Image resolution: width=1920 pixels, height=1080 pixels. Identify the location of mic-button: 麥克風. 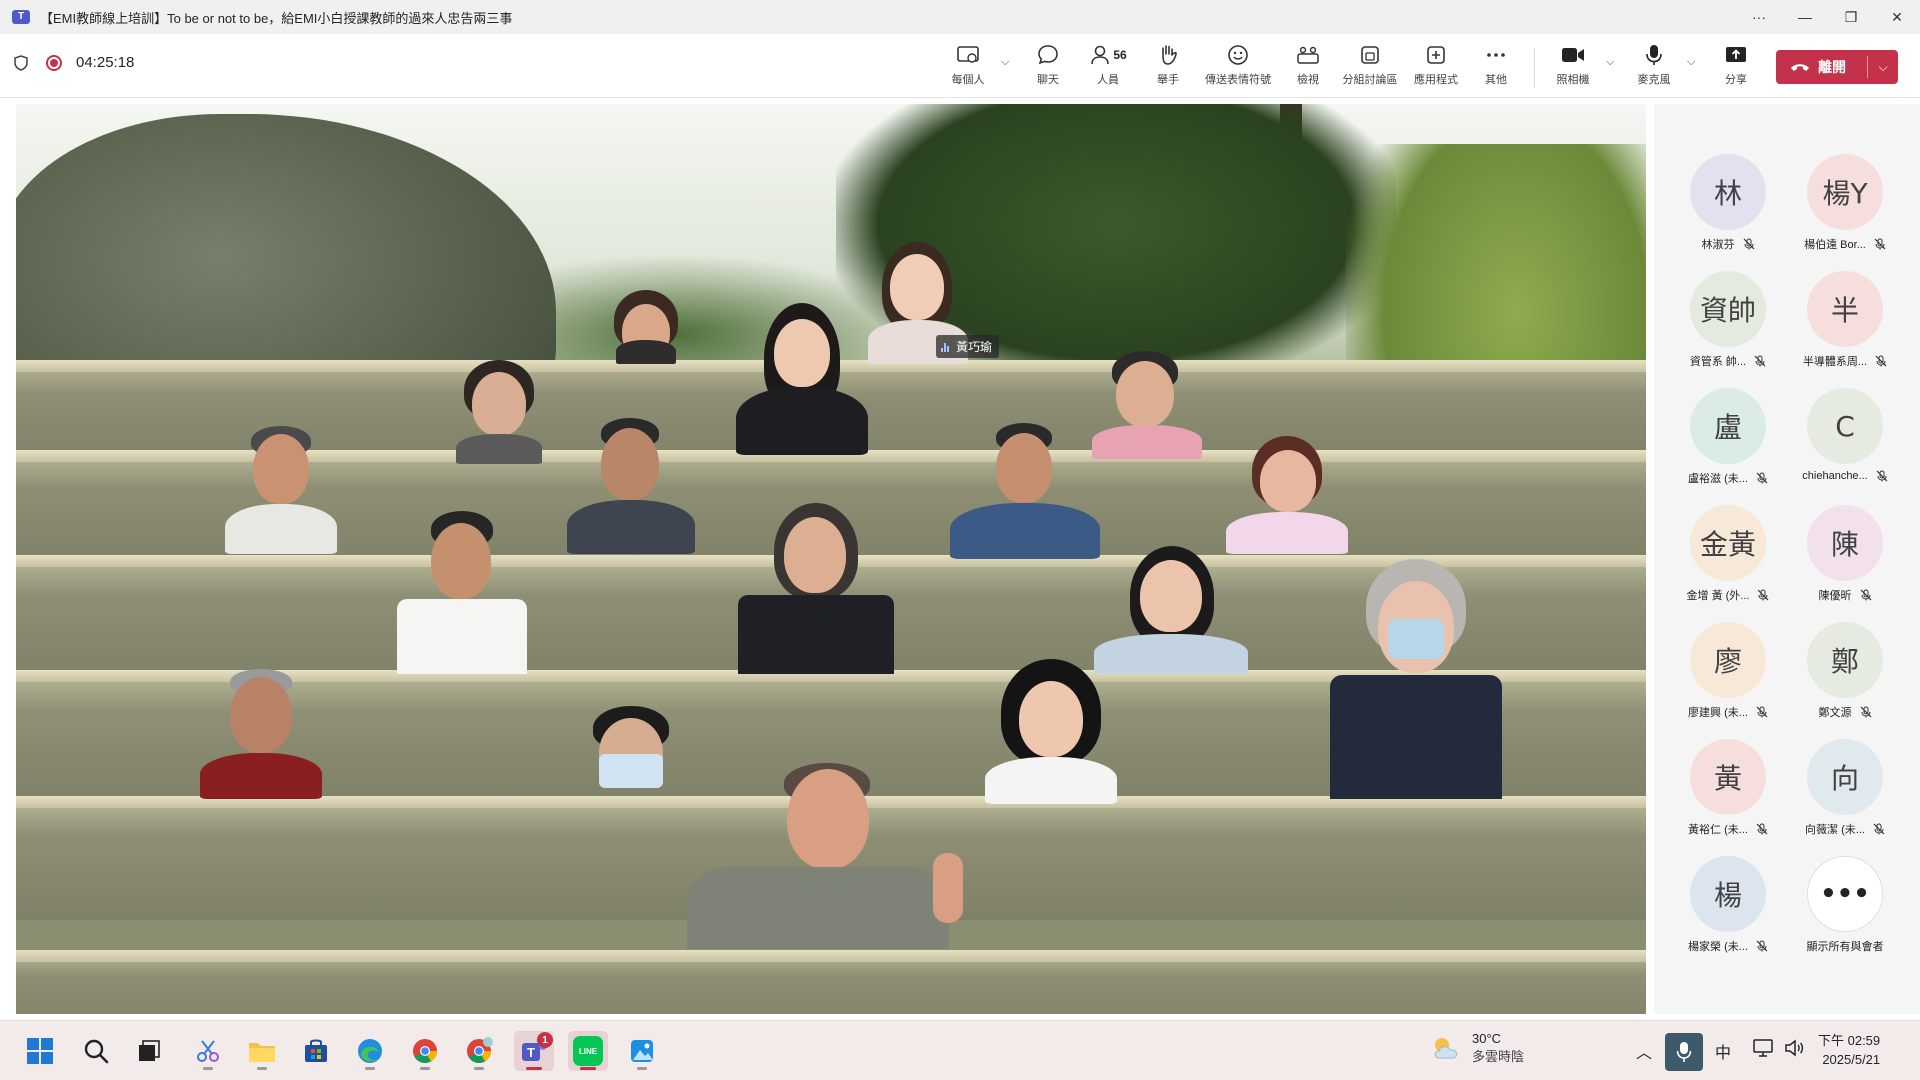
(1654, 64).